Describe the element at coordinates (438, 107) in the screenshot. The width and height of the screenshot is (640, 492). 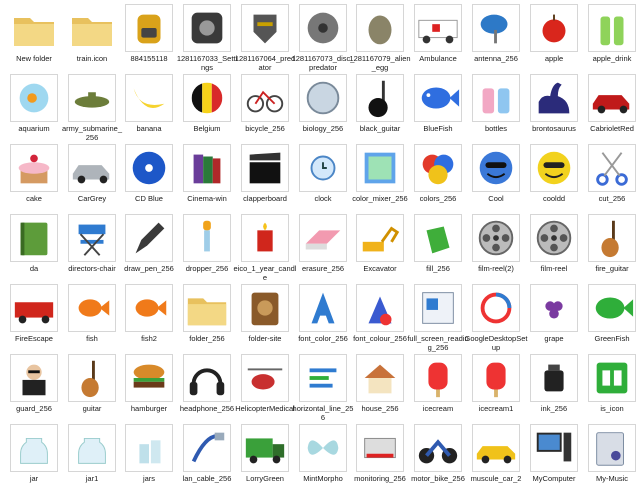
I see `file-item: BlueFish` at that location.